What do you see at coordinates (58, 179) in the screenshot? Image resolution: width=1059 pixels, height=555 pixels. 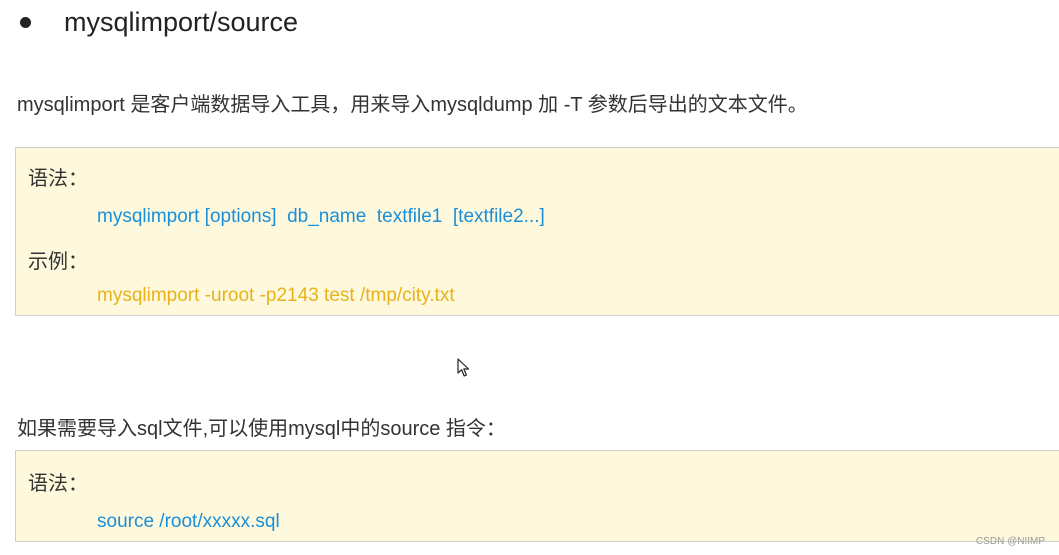 I see `syntax-label: 语法：` at bounding box center [58, 179].